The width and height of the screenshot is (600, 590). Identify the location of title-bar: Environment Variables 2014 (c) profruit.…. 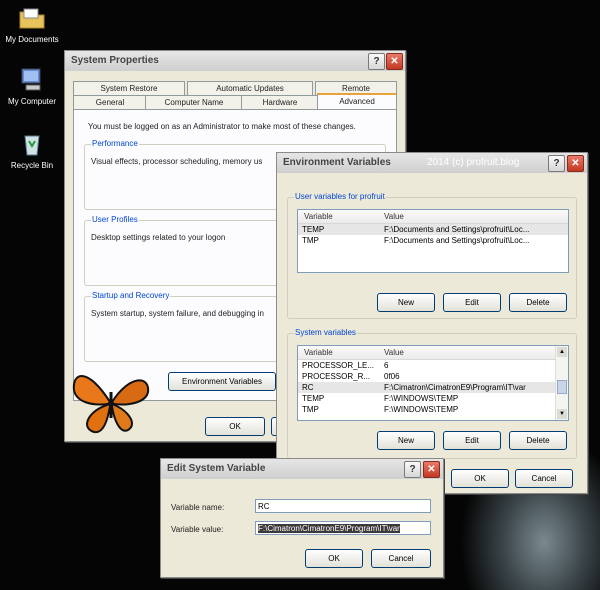
(432, 163).